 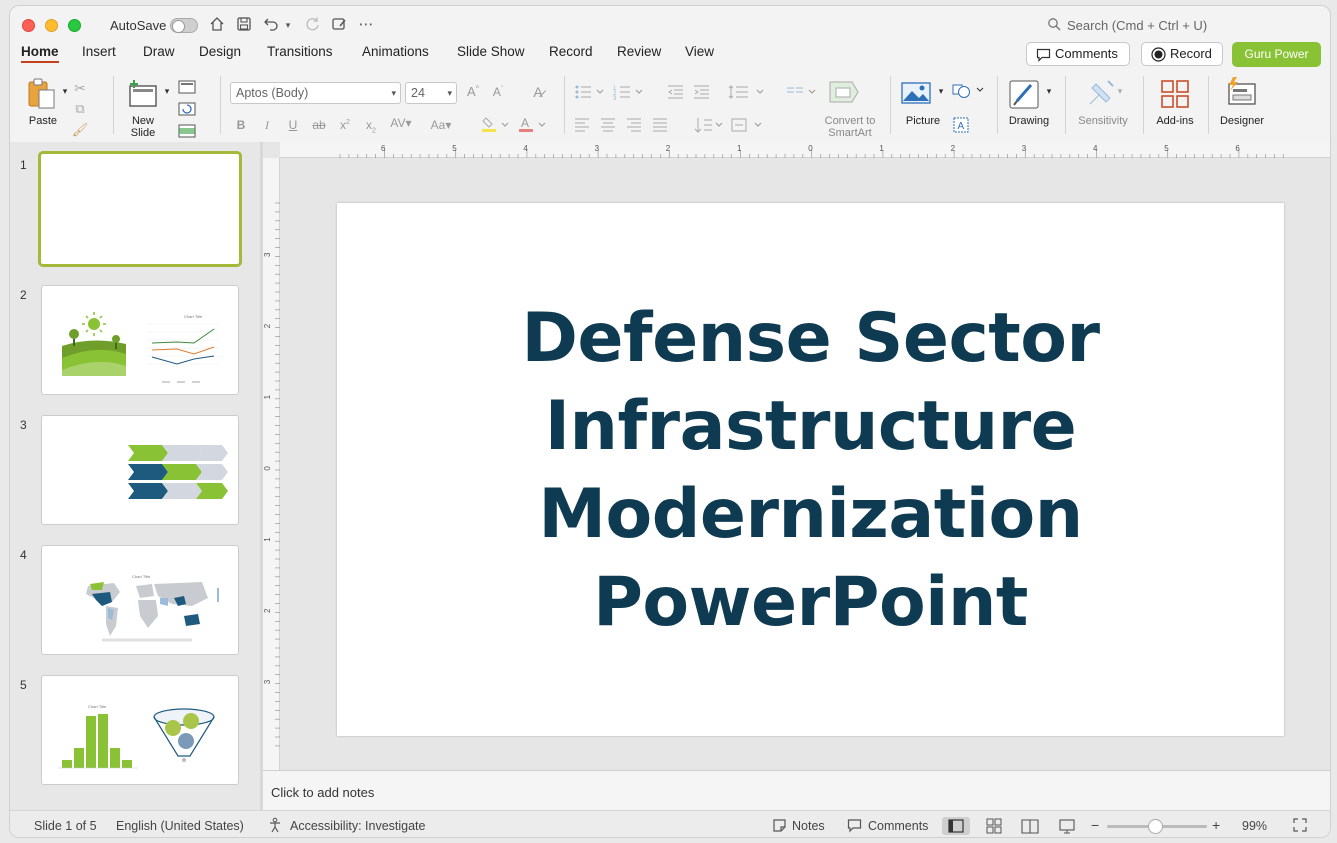 I want to click on slide-thumbnail-4: Chart Title, so click(x=140, y=600).